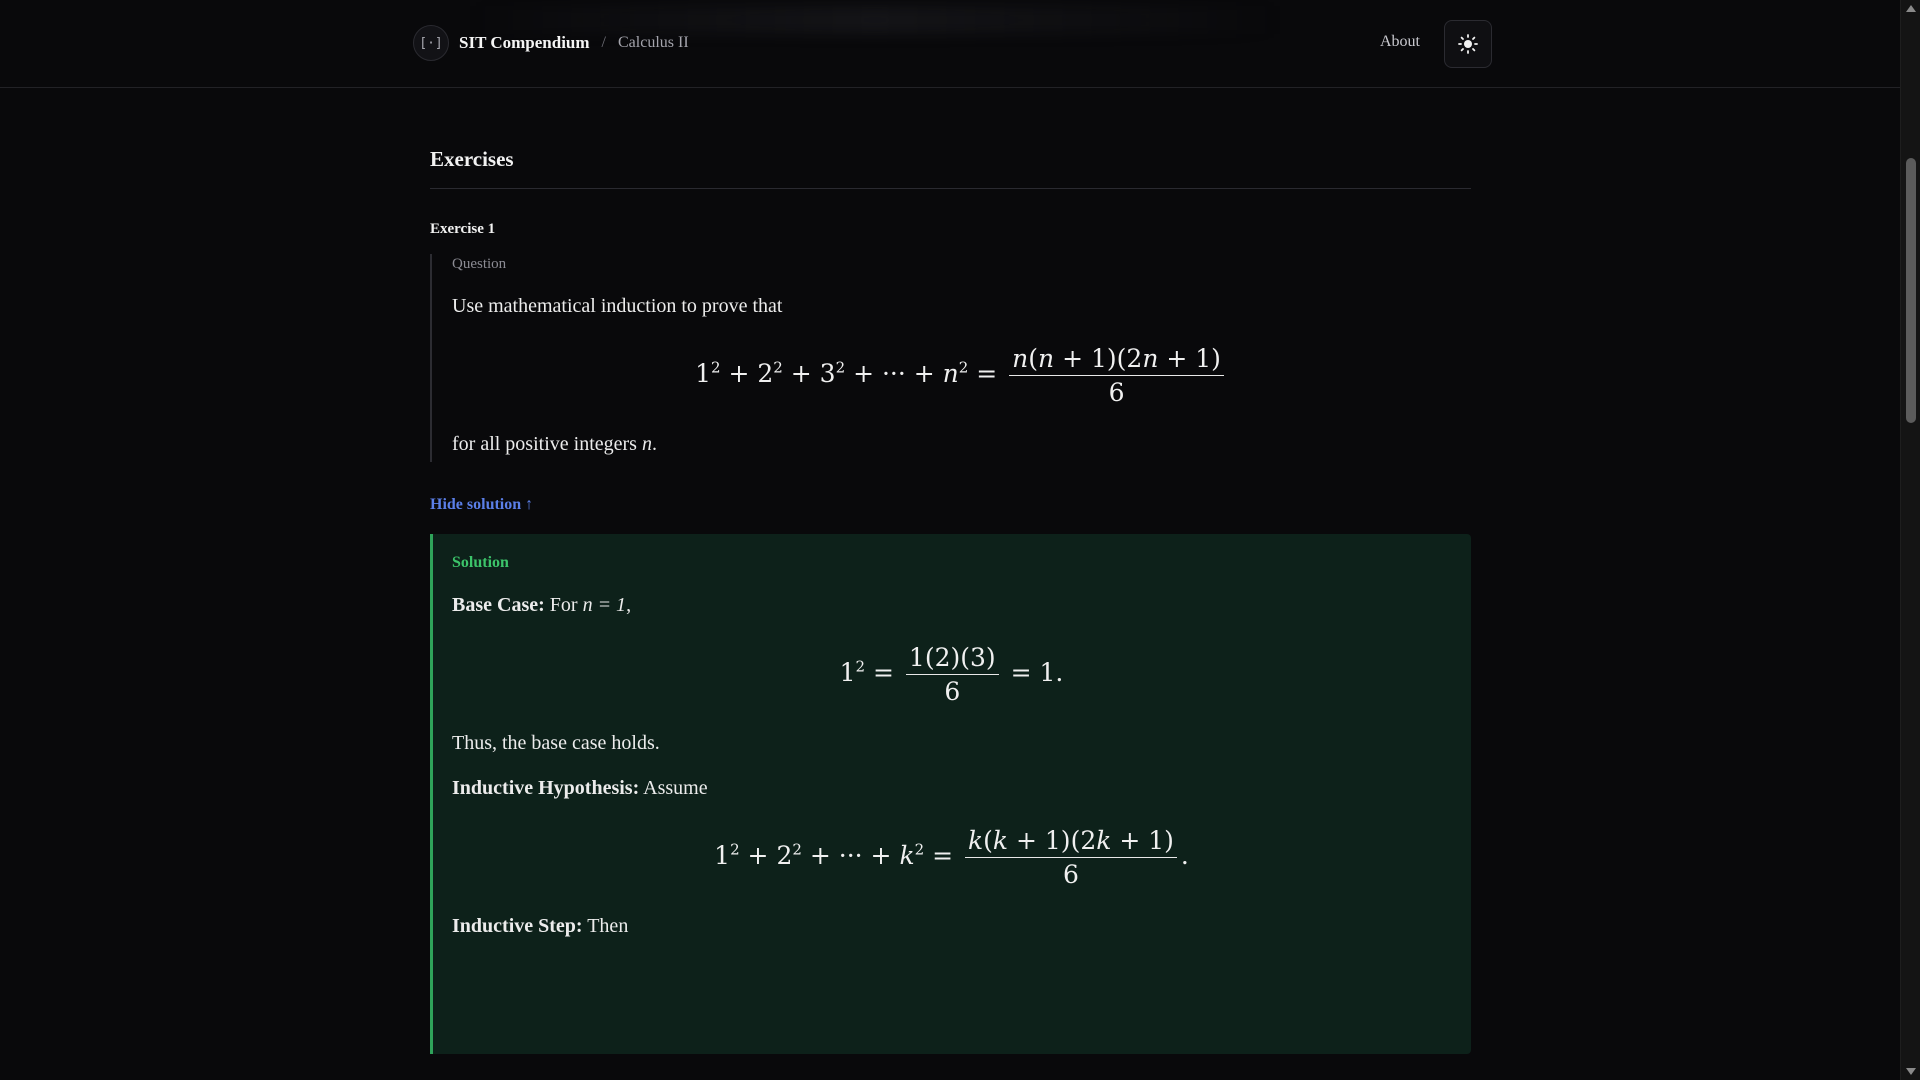 The width and height of the screenshot is (1920, 1080). I want to click on base-case-line: Base Case: For n = 1,, so click(951, 605).